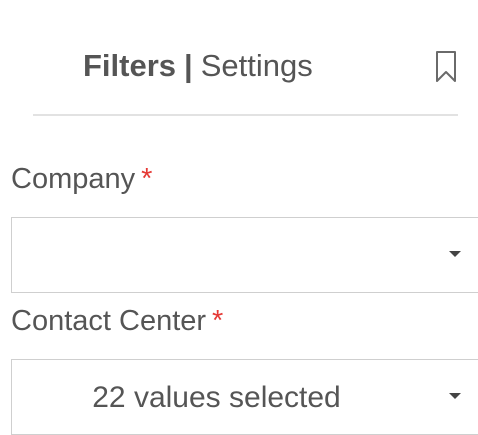 This screenshot has width=478, height=435. What do you see at coordinates (198, 66) in the screenshot?
I see `tab-bar: Filters | Settings` at bounding box center [198, 66].